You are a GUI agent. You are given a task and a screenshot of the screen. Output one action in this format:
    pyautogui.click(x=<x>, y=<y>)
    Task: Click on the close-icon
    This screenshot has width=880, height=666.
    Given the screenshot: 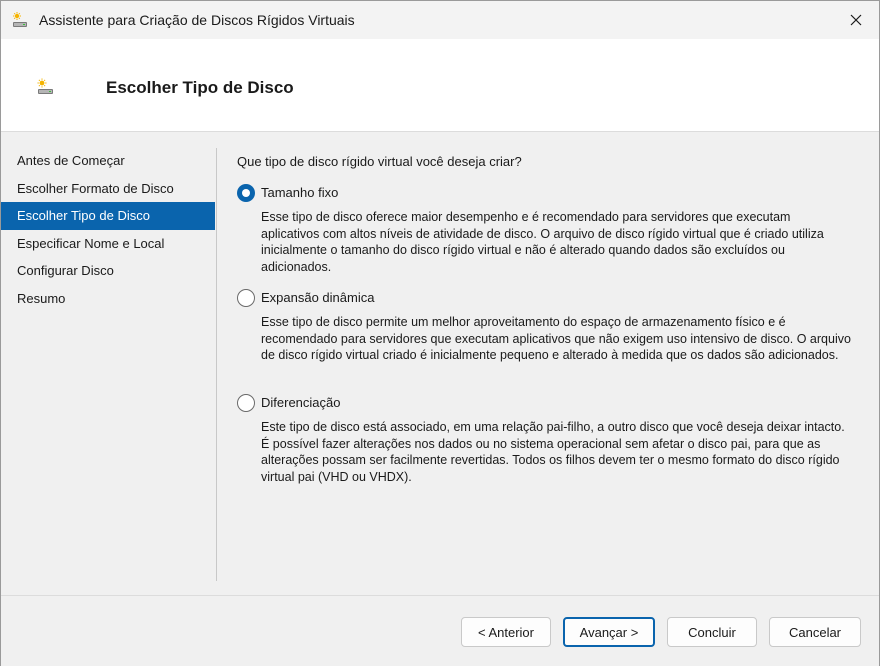 What is the action you would take?
    pyautogui.click(x=856, y=20)
    